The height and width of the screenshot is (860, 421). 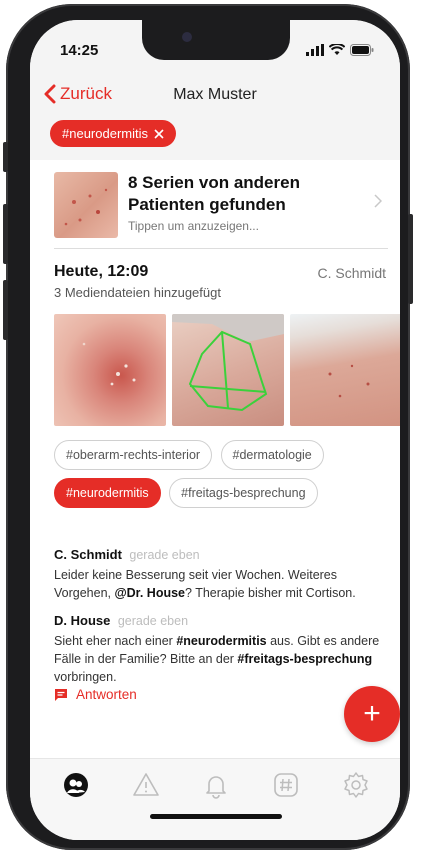 I want to click on tag-freitags-besprechung: #freitags-besprechung, so click(x=243, y=493).